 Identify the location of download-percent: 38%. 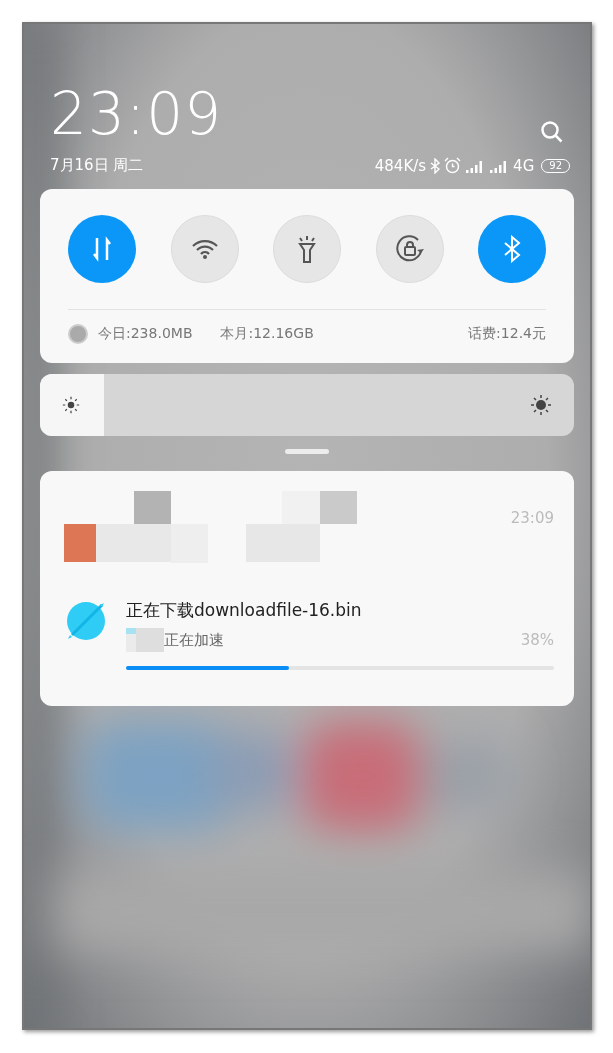
(537, 640).